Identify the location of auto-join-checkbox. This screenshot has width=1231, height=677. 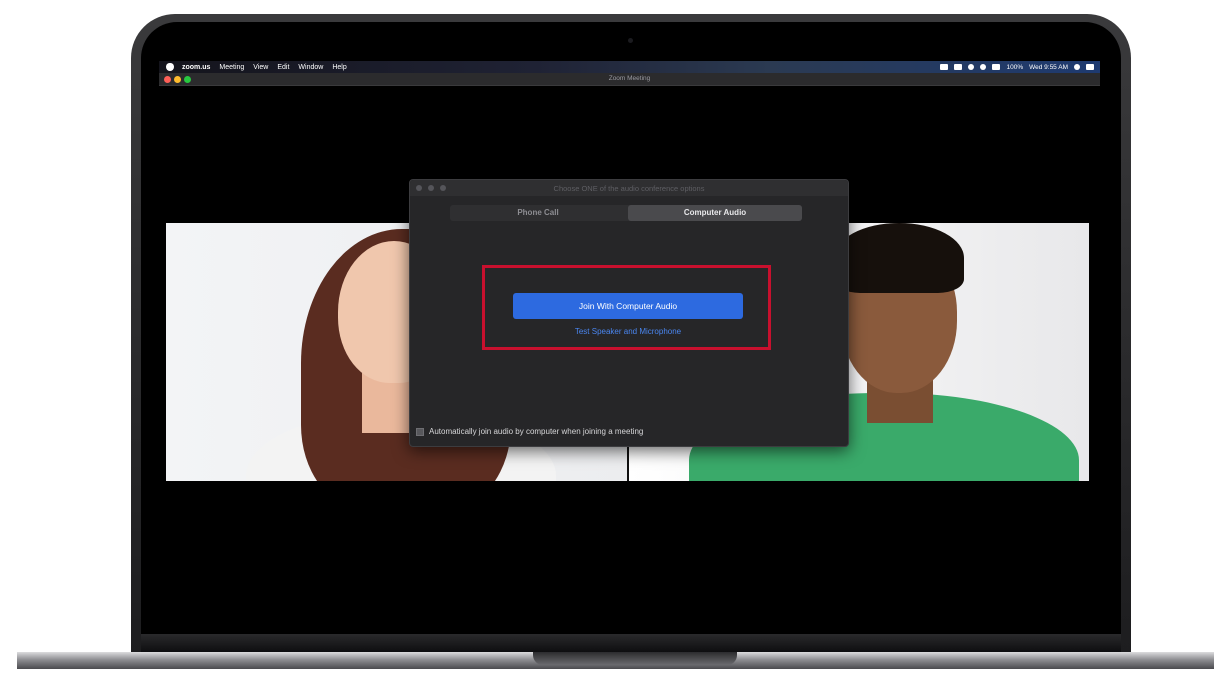
(420, 431).